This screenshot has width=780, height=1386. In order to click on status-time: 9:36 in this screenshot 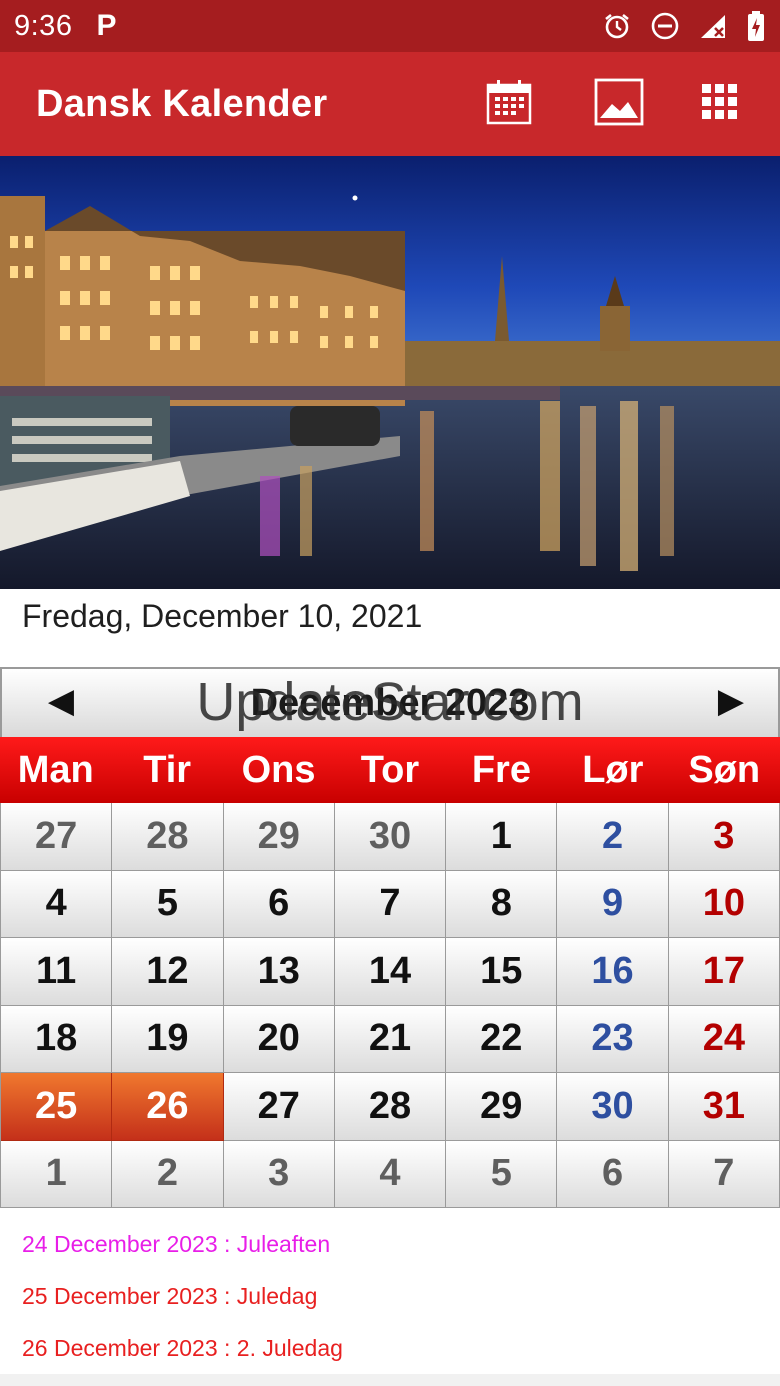, I will do `click(43, 25)`.